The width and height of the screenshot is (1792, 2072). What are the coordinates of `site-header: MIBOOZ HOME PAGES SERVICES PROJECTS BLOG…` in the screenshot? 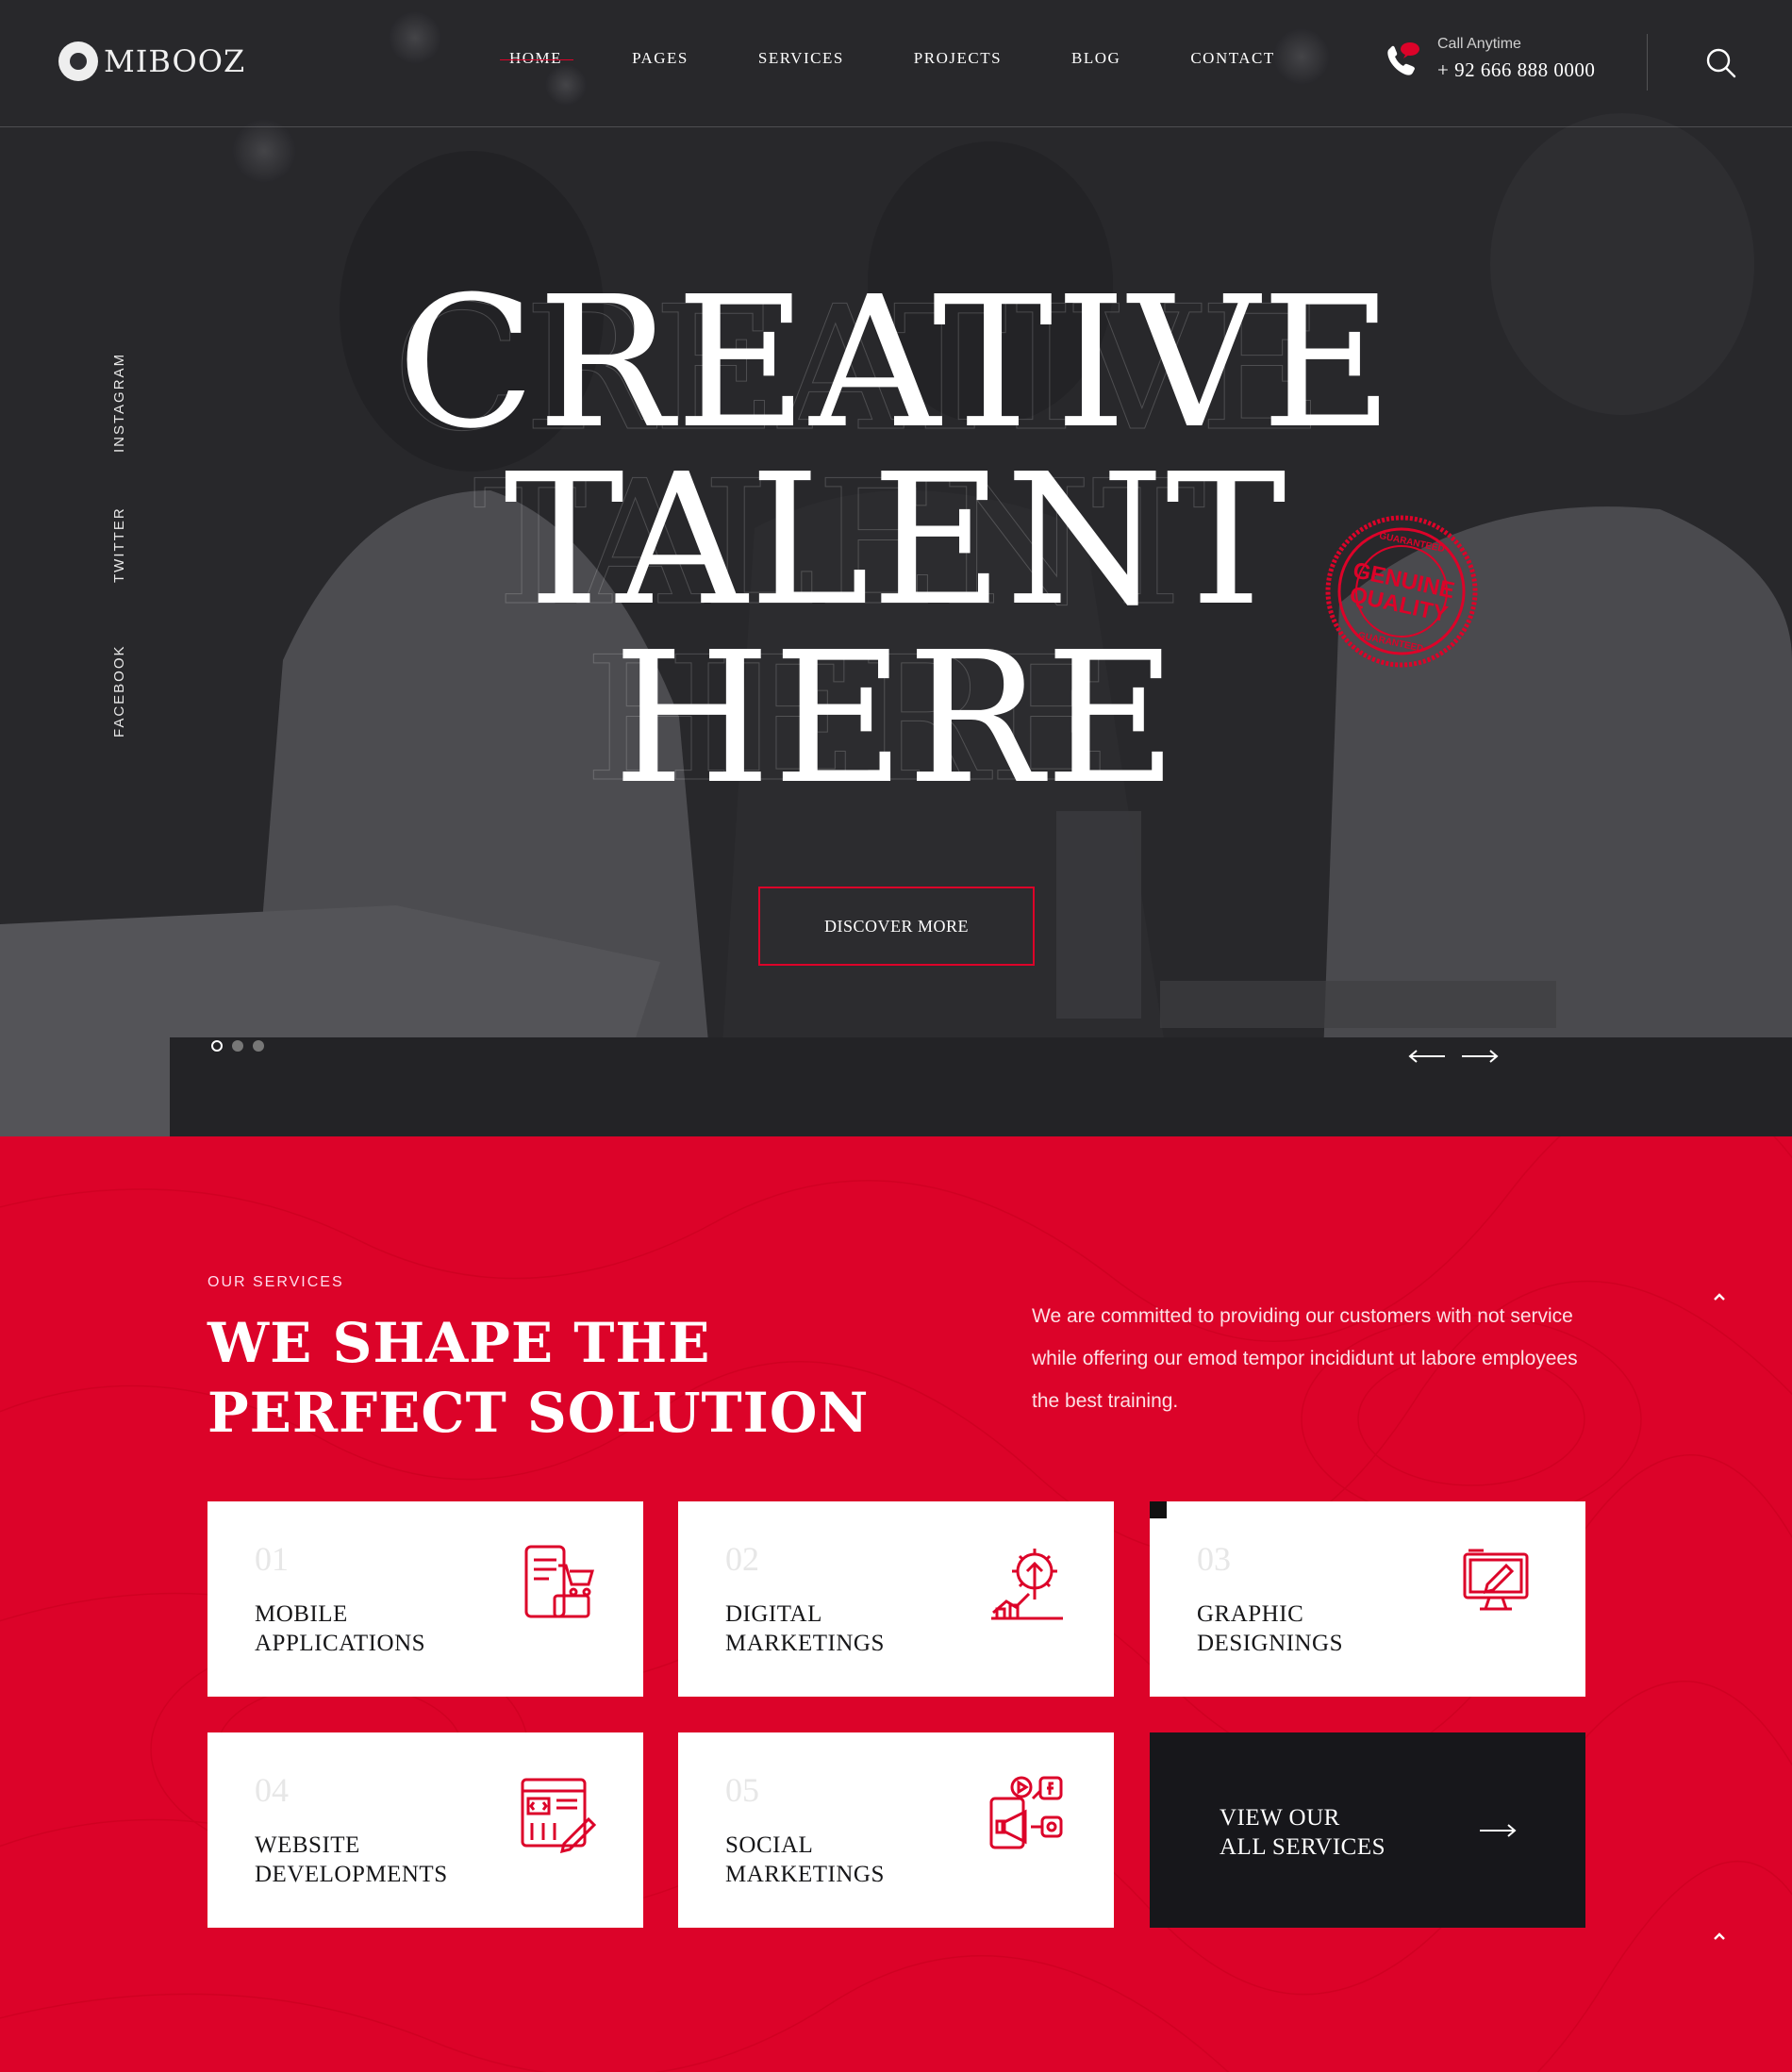 It's located at (896, 63).